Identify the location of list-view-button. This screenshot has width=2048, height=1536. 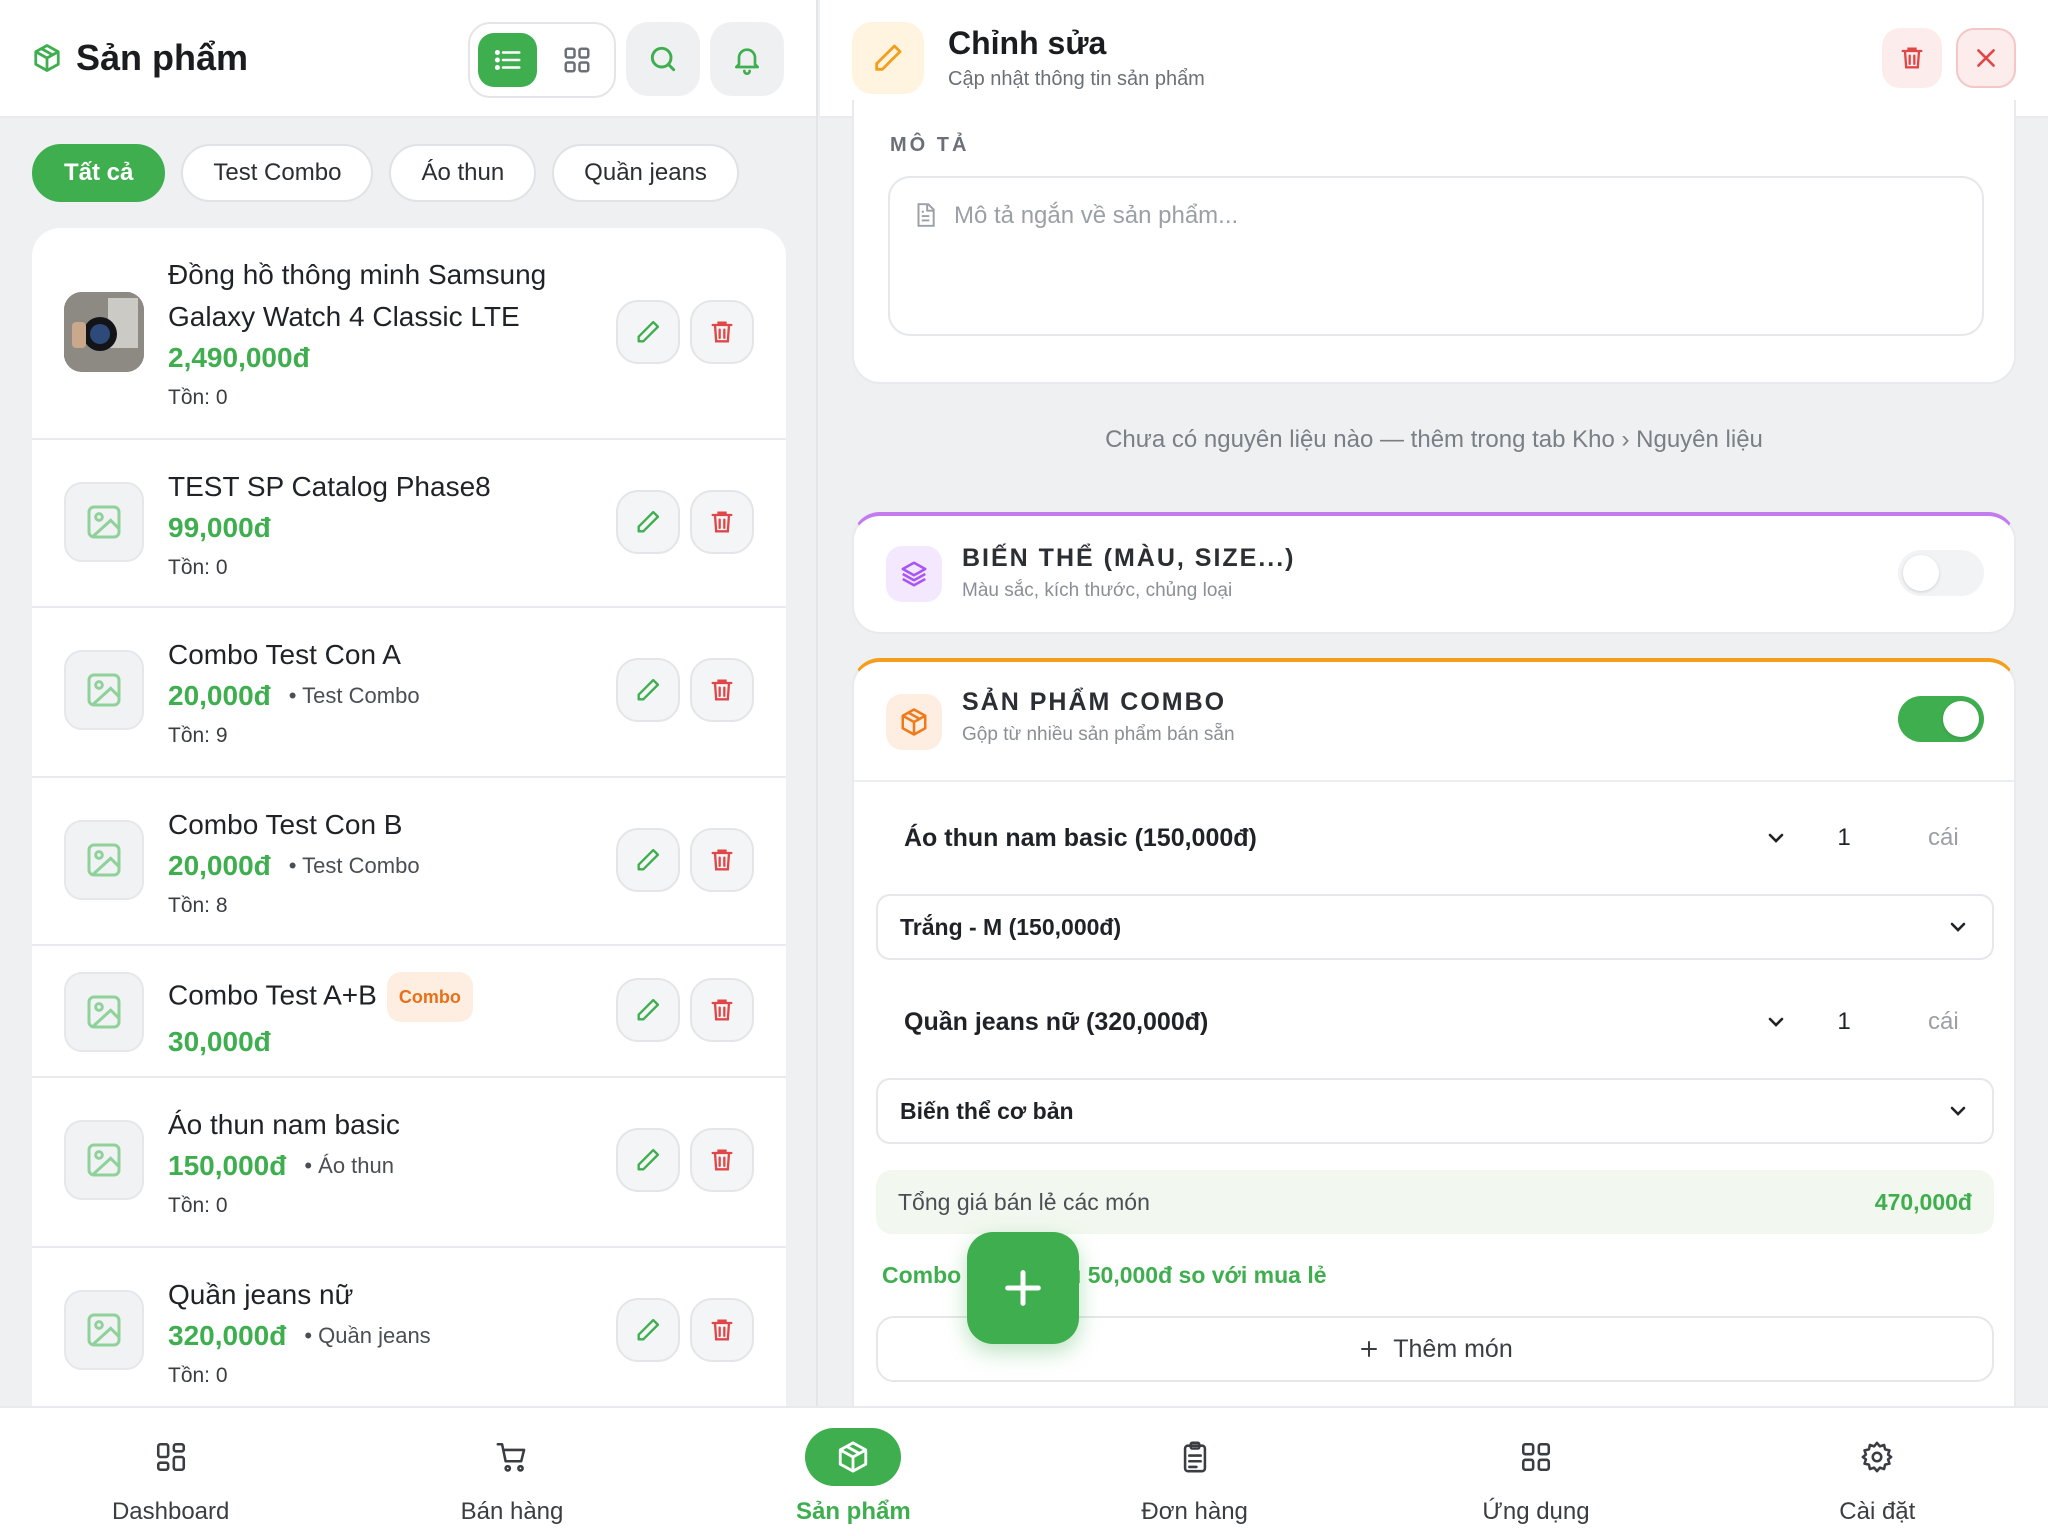
(507, 60).